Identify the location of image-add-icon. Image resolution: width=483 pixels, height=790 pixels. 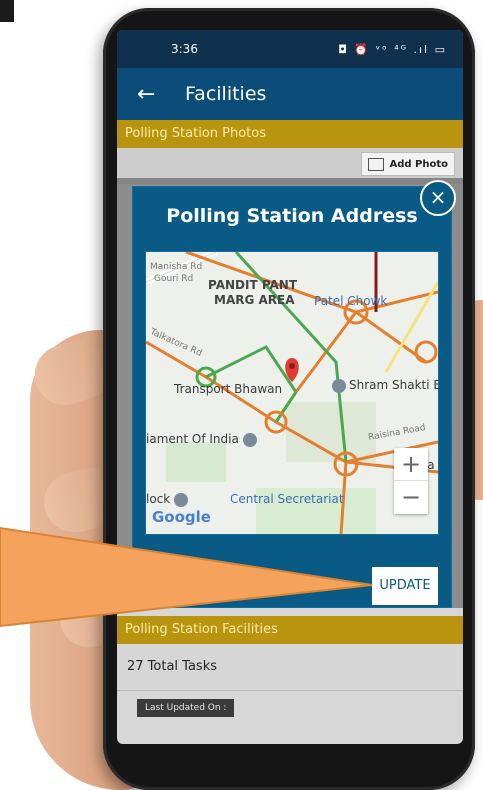
(376, 164).